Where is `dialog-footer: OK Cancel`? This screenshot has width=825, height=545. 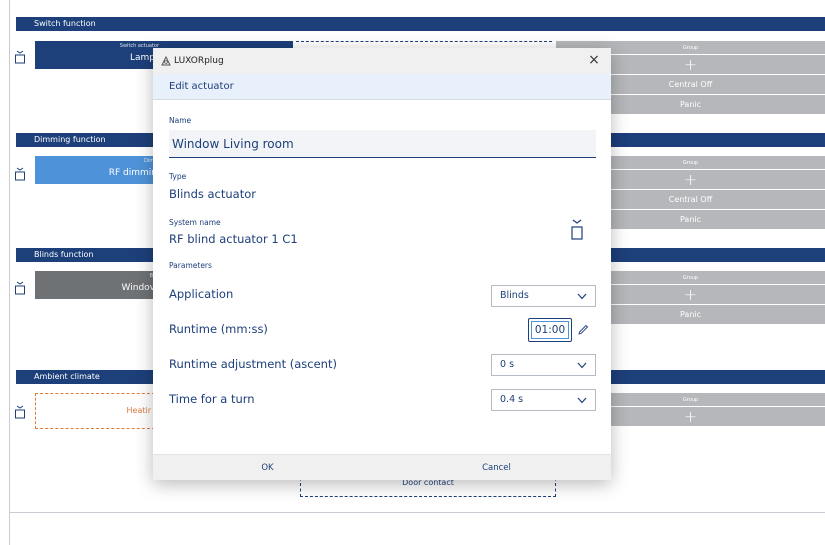
dialog-footer: OK Cancel is located at coordinates (382, 467).